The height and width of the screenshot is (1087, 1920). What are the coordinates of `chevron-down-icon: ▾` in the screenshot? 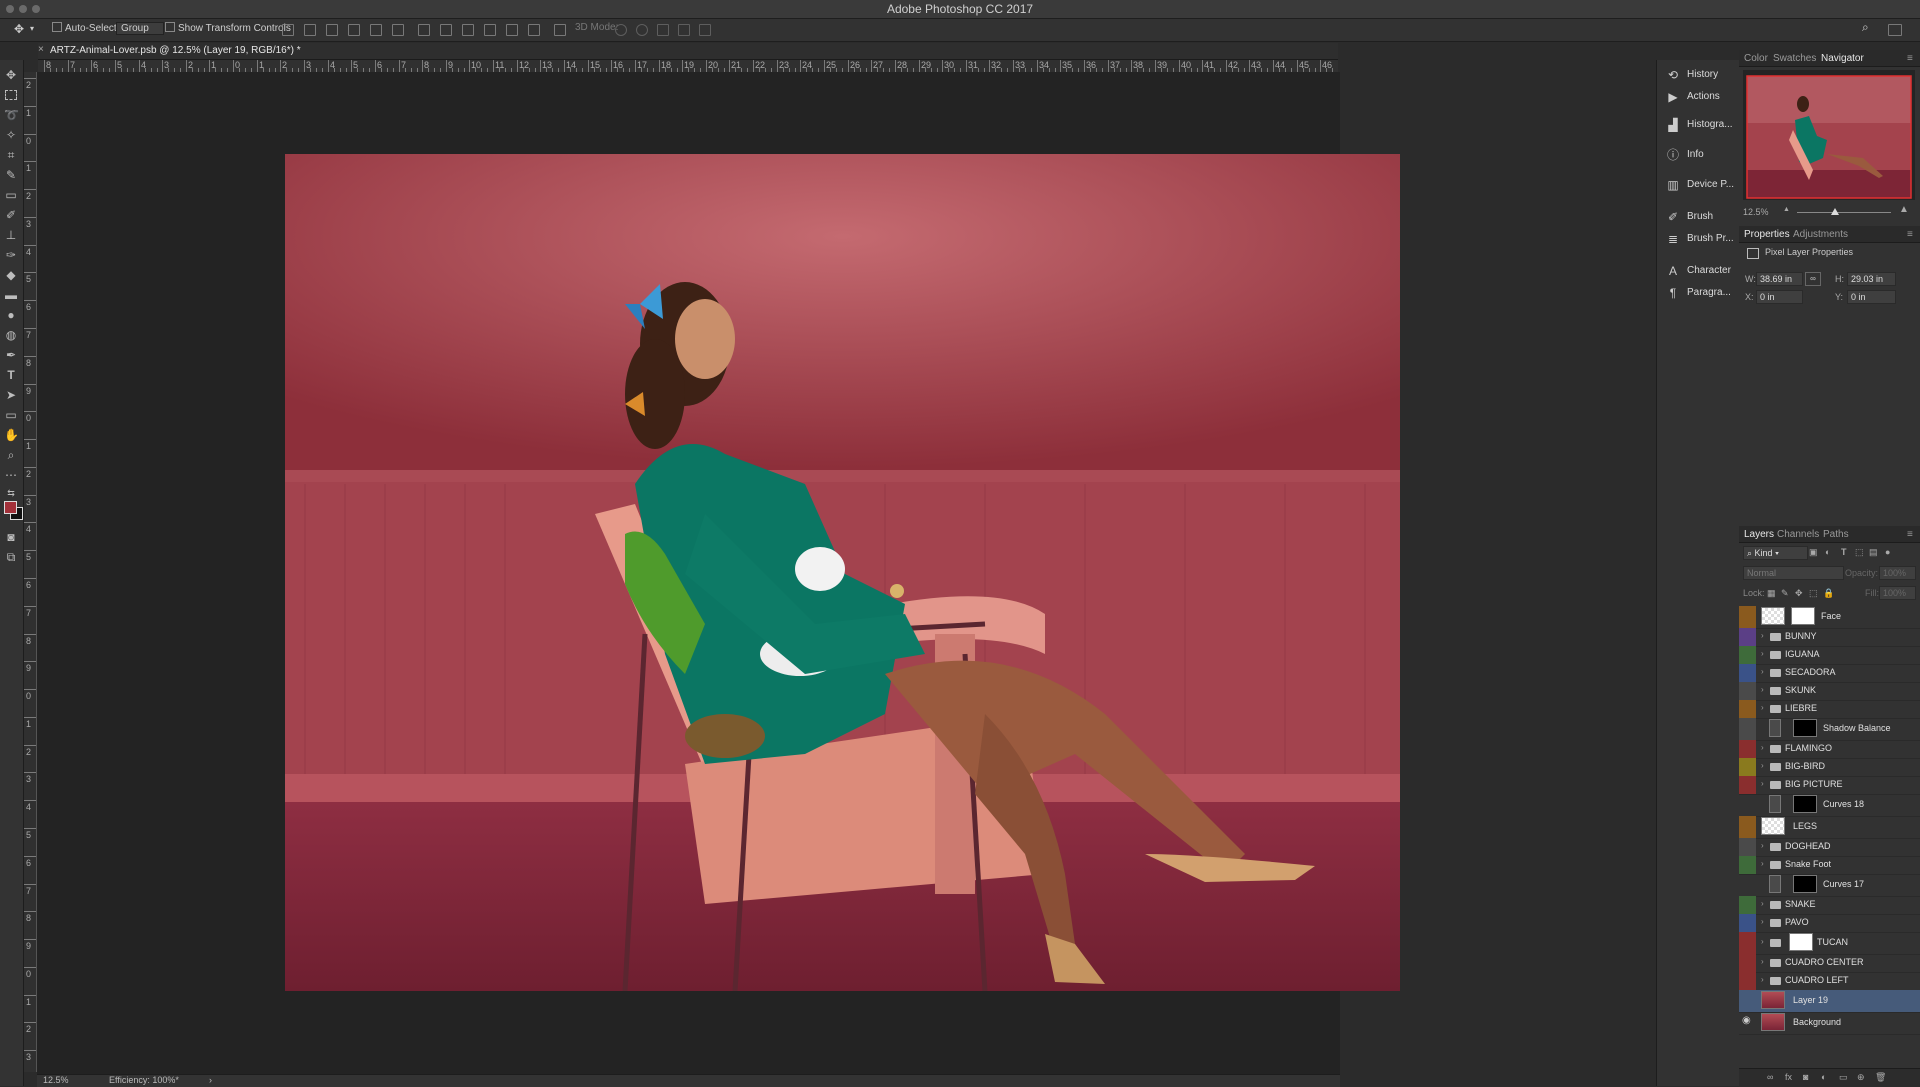 It's located at (32, 28).